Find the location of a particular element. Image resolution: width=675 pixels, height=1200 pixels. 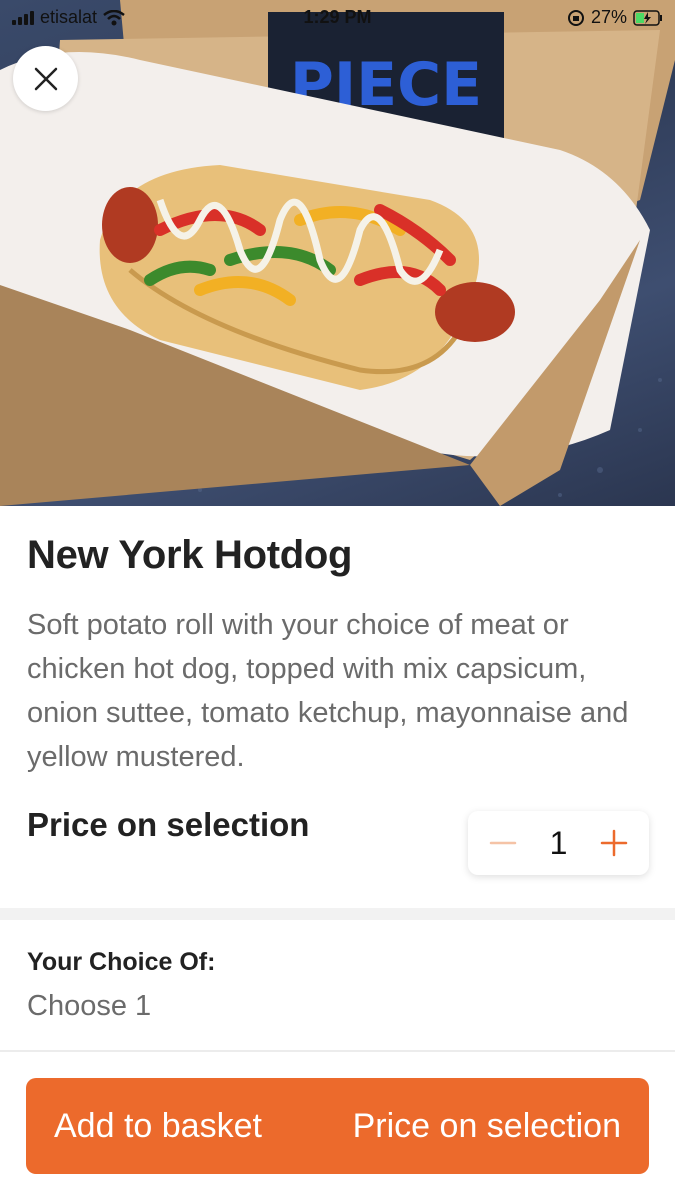

price-label: Price on selection is located at coordinates (168, 824).